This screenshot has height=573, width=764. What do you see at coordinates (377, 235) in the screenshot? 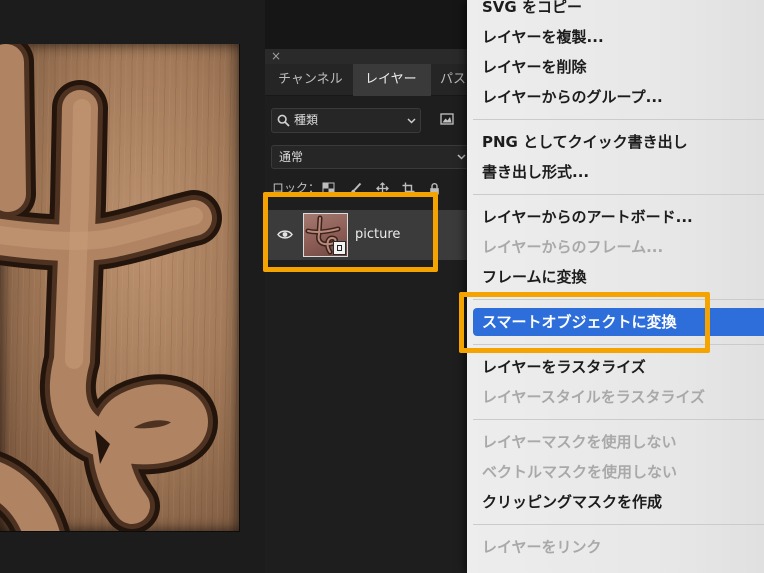
I see `layer-name: picture` at bounding box center [377, 235].